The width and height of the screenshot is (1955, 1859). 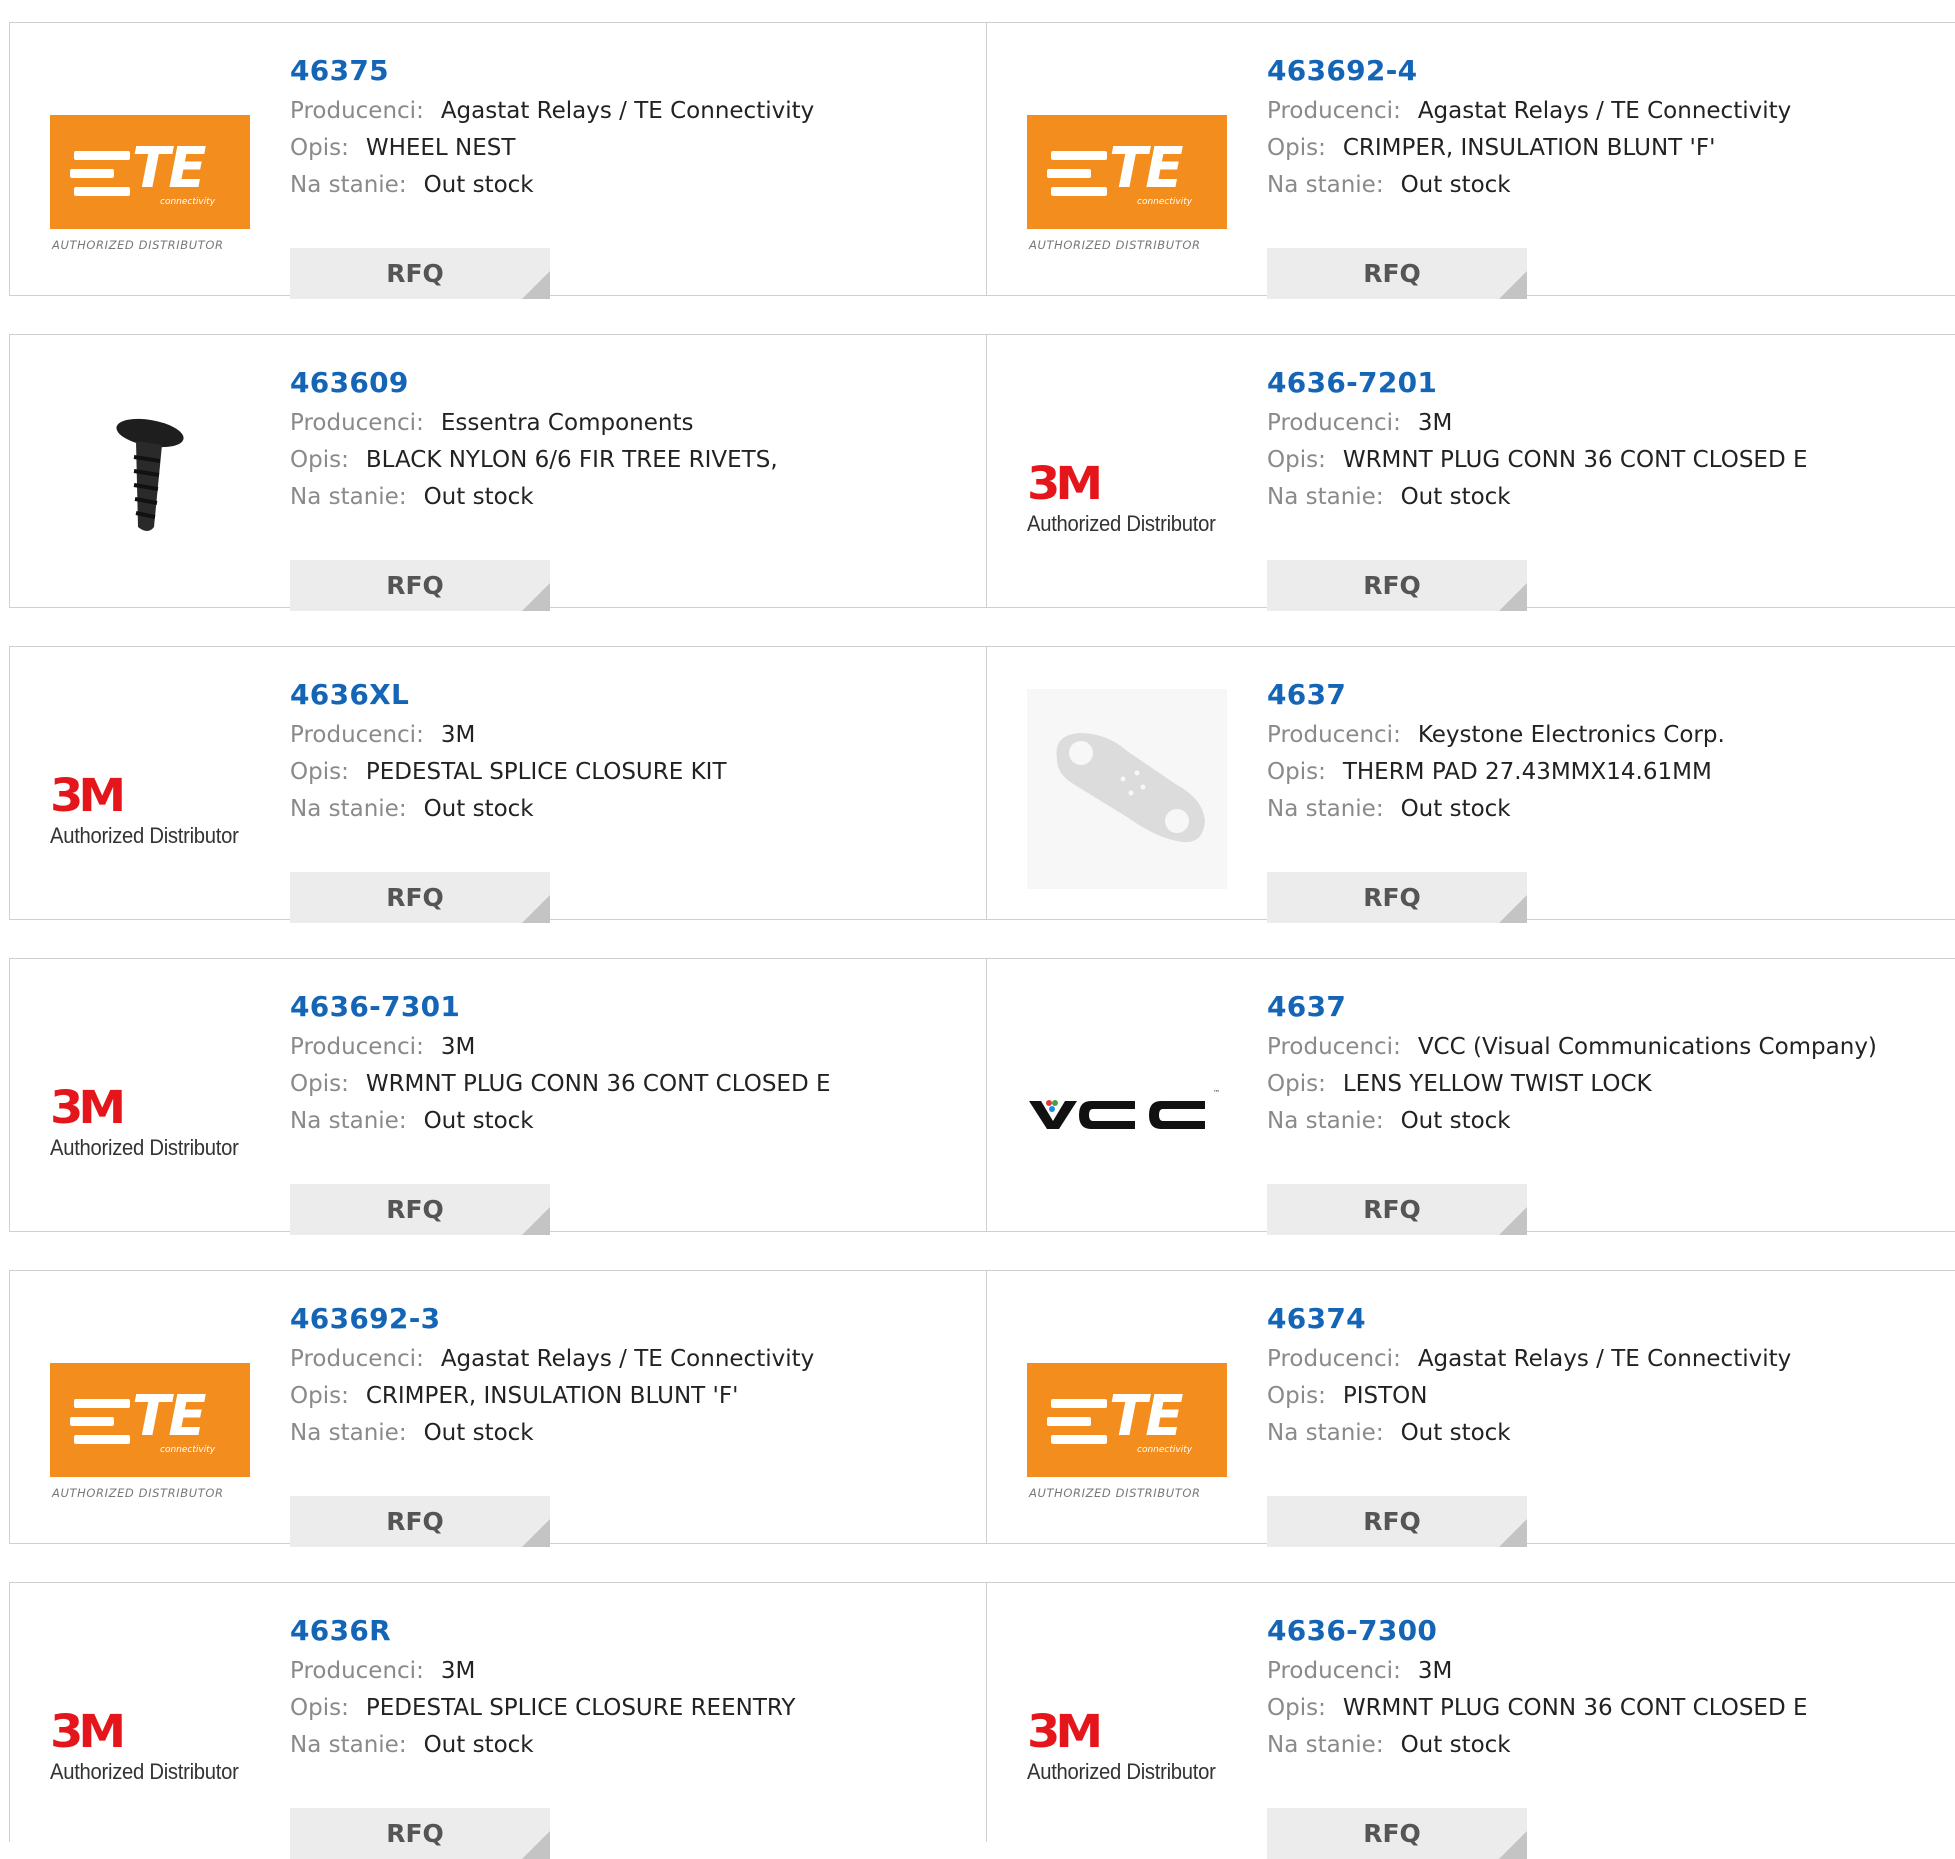 What do you see at coordinates (1611, 1633) in the screenshot?
I see `part-number-link: 4636-7300` at bounding box center [1611, 1633].